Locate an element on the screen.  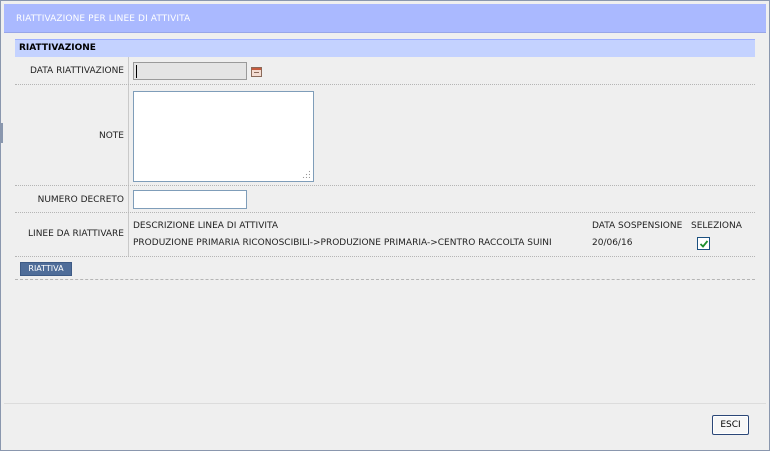
riattiva-button: RIATTIVA is located at coordinates (46, 269).